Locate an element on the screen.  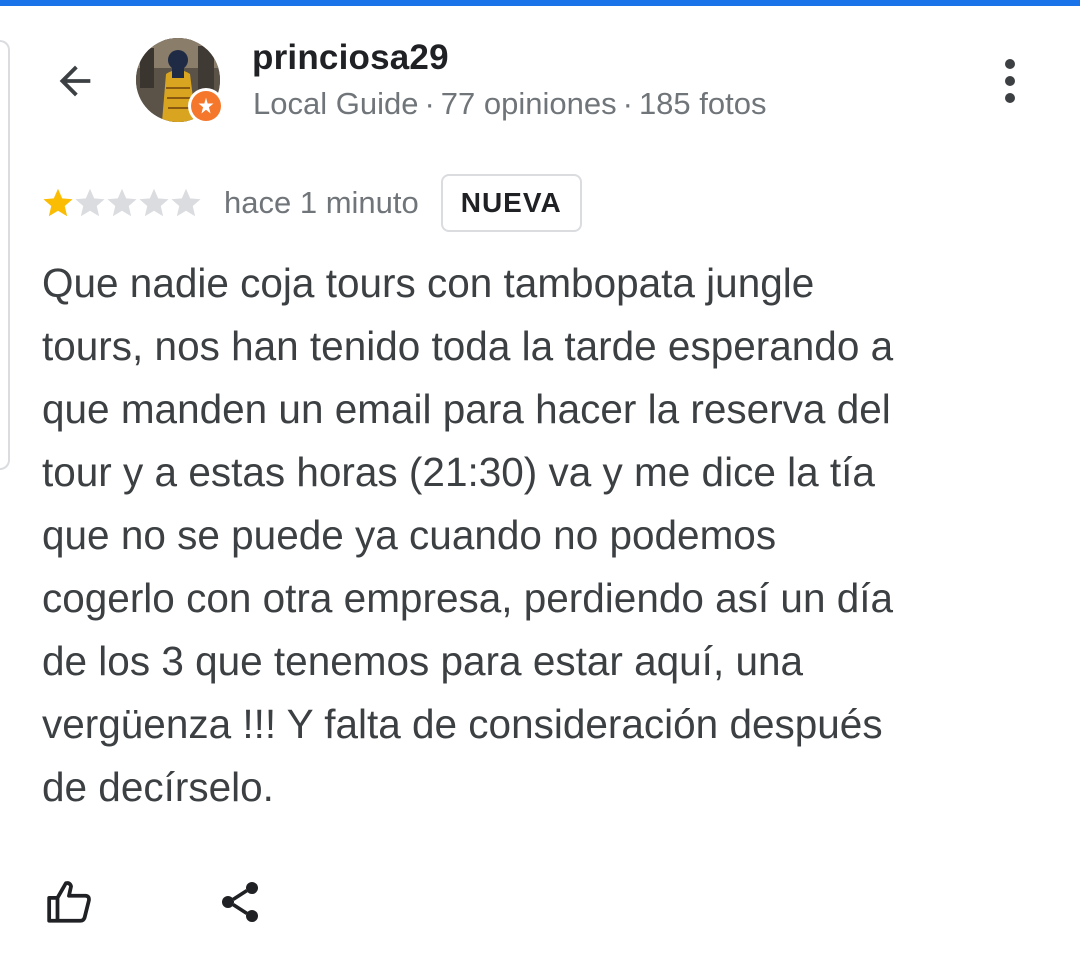
new-badge: NUEVA is located at coordinates (511, 203).